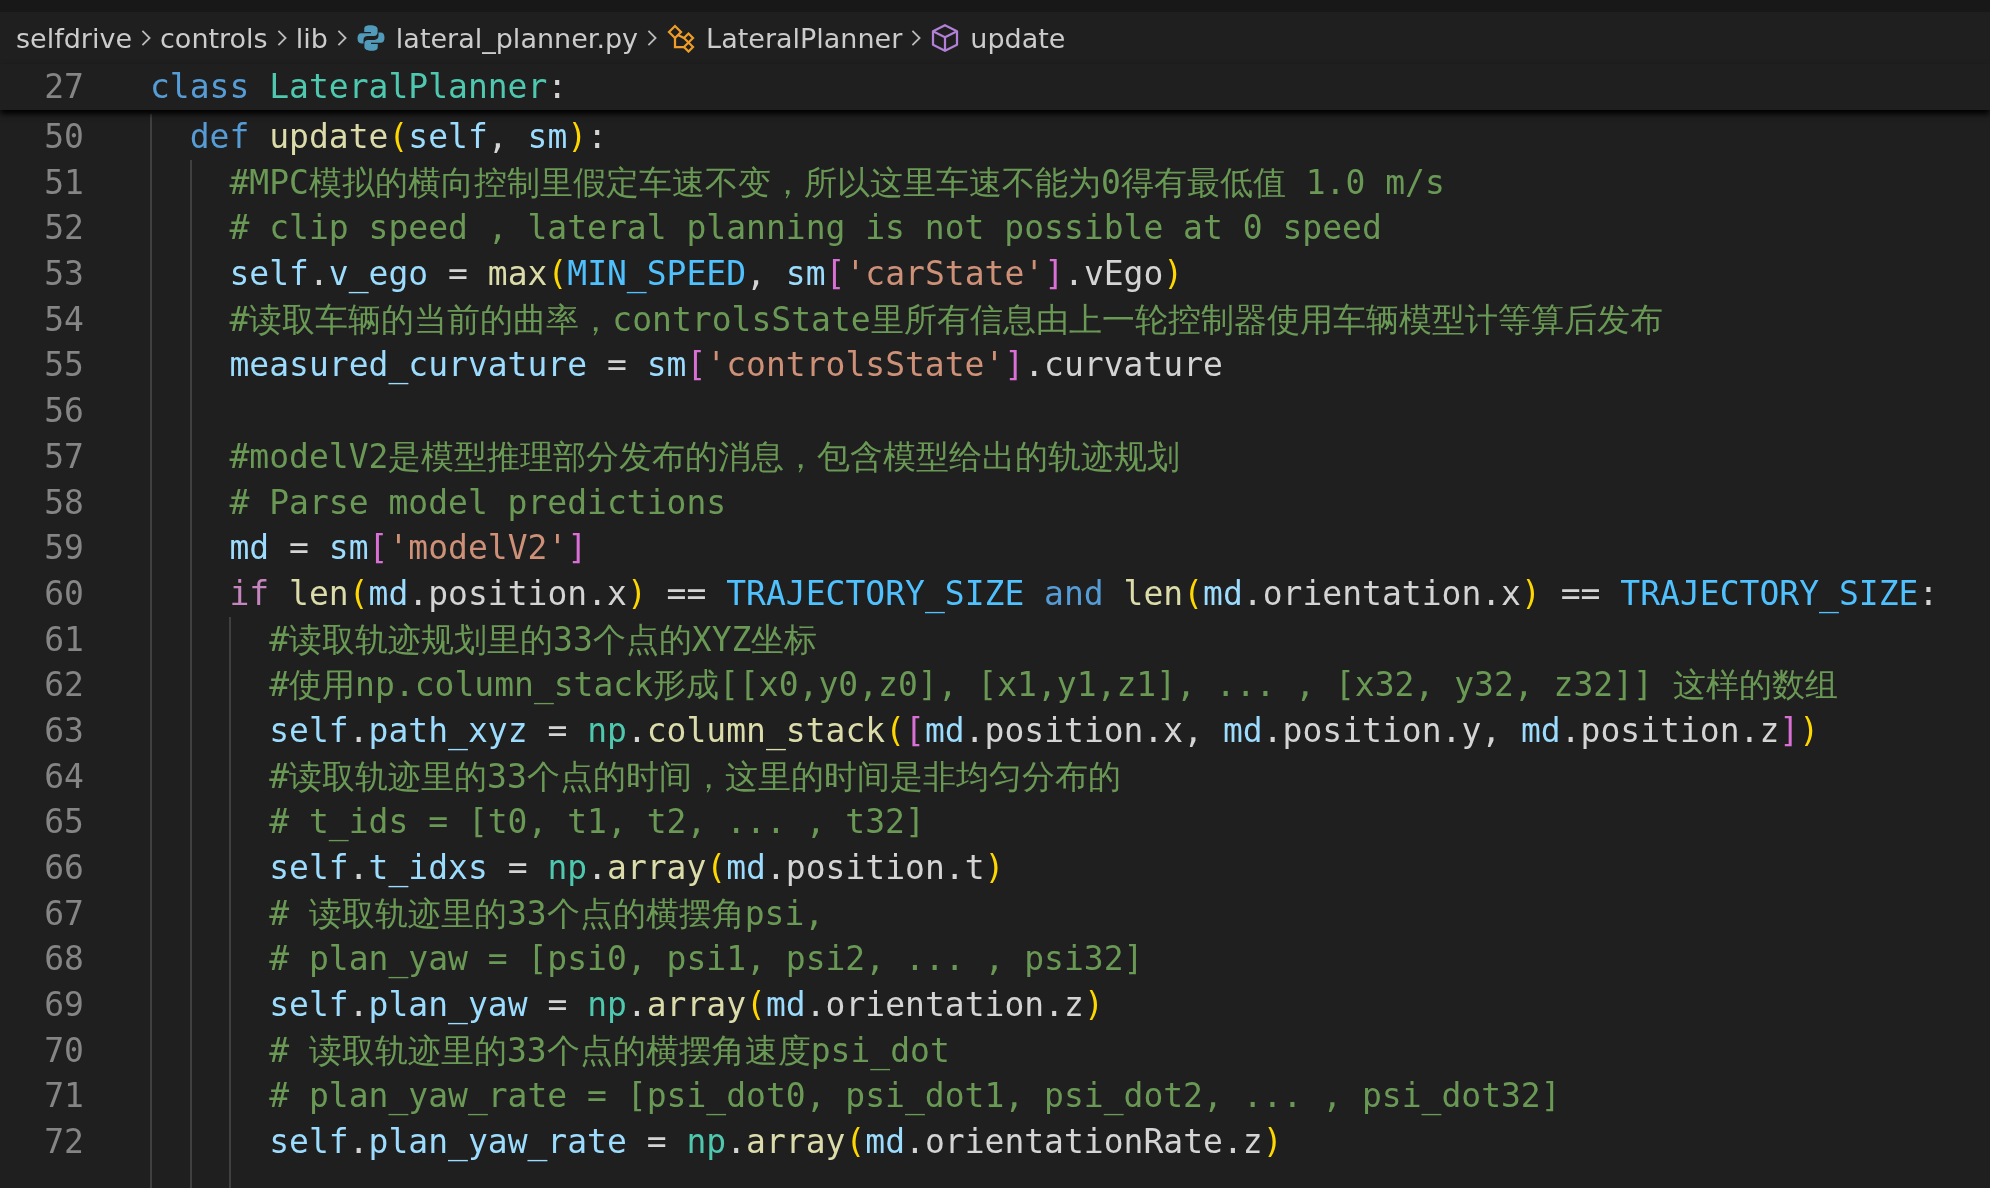 The image size is (1990, 1188). What do you see at coordinates (636, 868) in the screenshot?
I see `code-line: self.t_idxs = np.array(md.position.t)` at bounding box center [636, 868].